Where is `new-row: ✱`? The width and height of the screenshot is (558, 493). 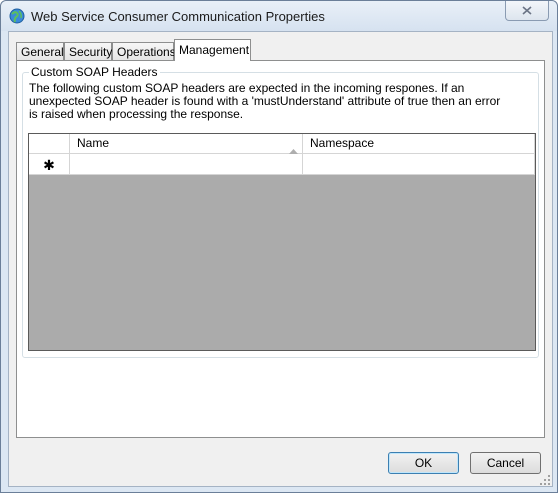
new-row: ✱ is located at coordinates (282, 164).